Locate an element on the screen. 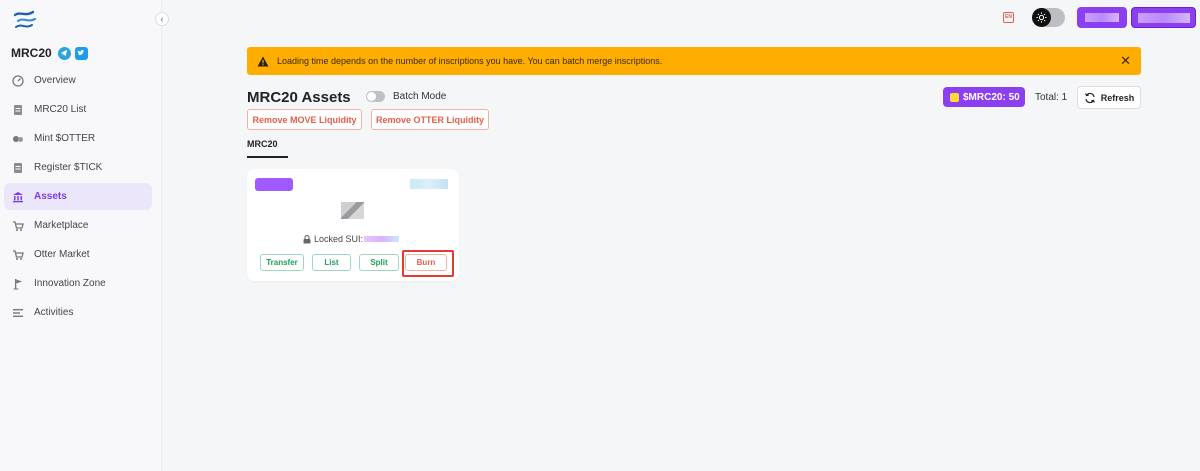 This screenshot has height=471, width=1200. sidebar-item-register-tick: Register $TICK is located at coordinates (78, 167).